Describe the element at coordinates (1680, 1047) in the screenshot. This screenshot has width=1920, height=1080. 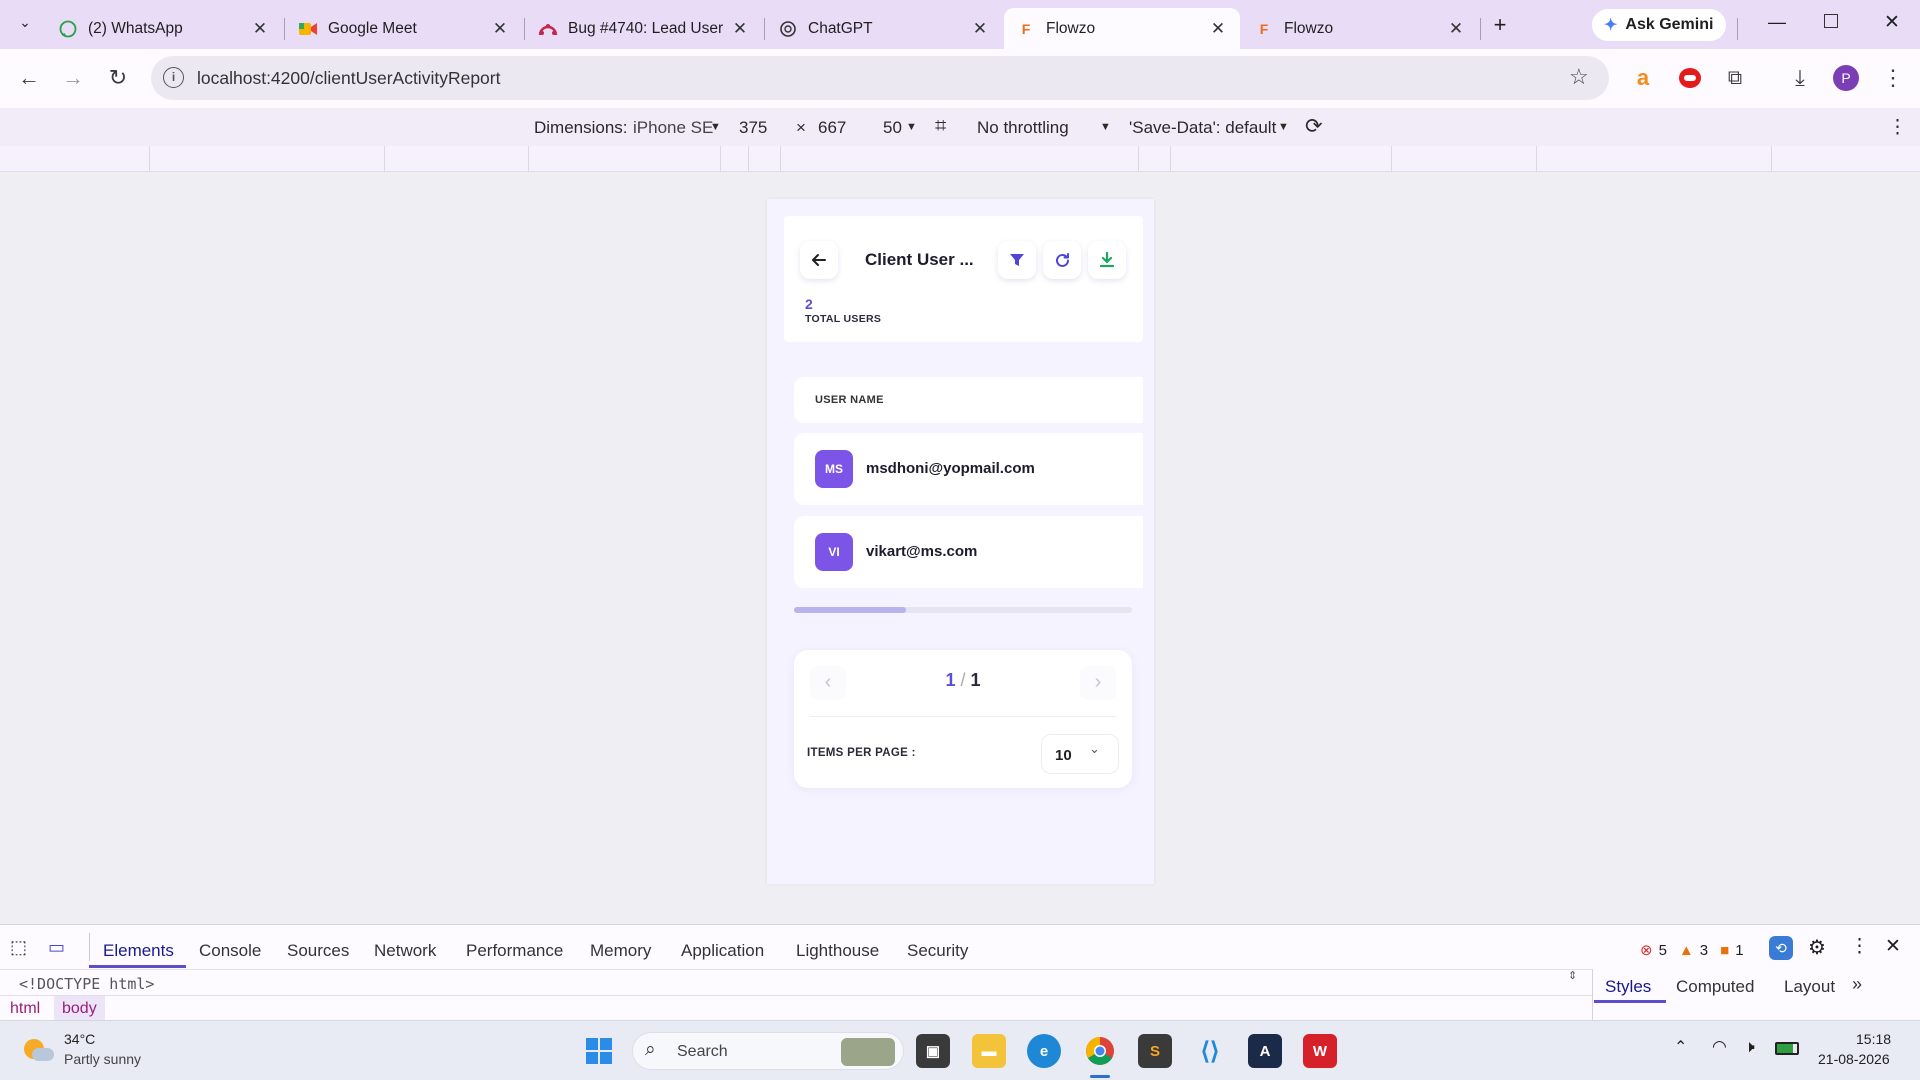
I see `show-hidden-icons: ⌃` at that location.